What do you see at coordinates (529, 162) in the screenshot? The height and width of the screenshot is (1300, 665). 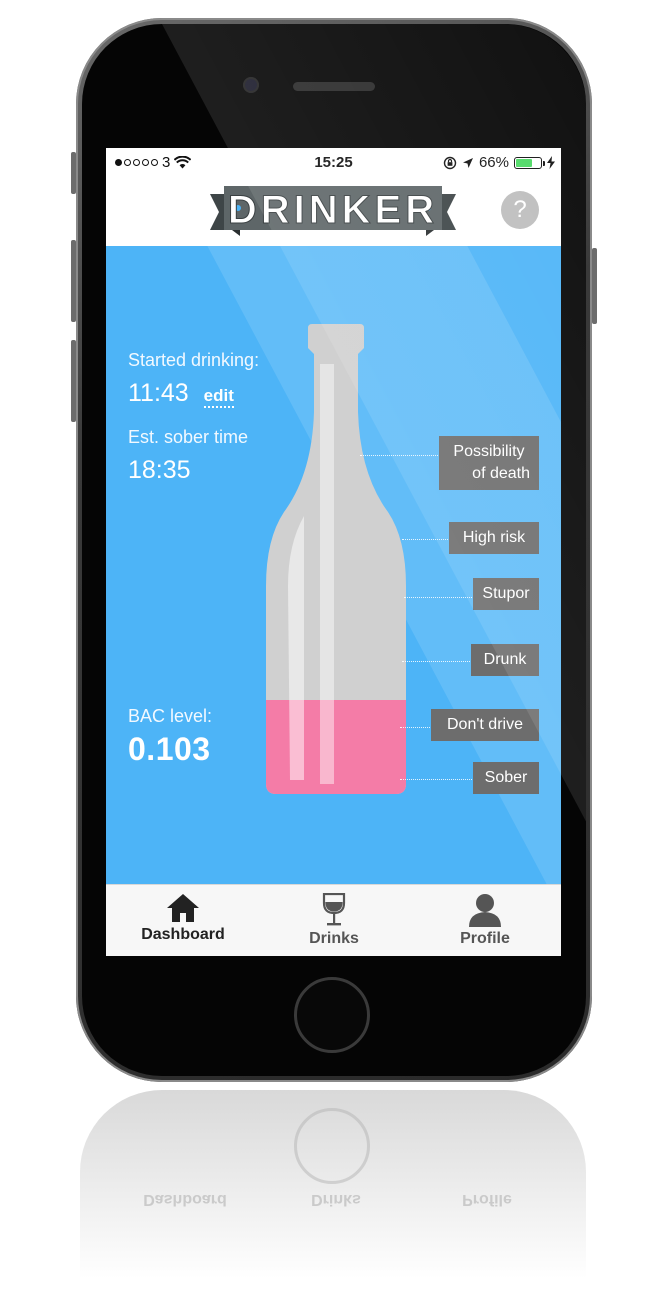 I see `battery-icon` at bounding box center [529, 162].